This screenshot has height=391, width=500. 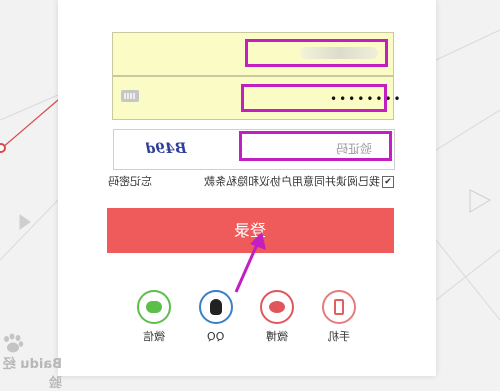 I want to click on qq-icon, so click(x=216, y=307).